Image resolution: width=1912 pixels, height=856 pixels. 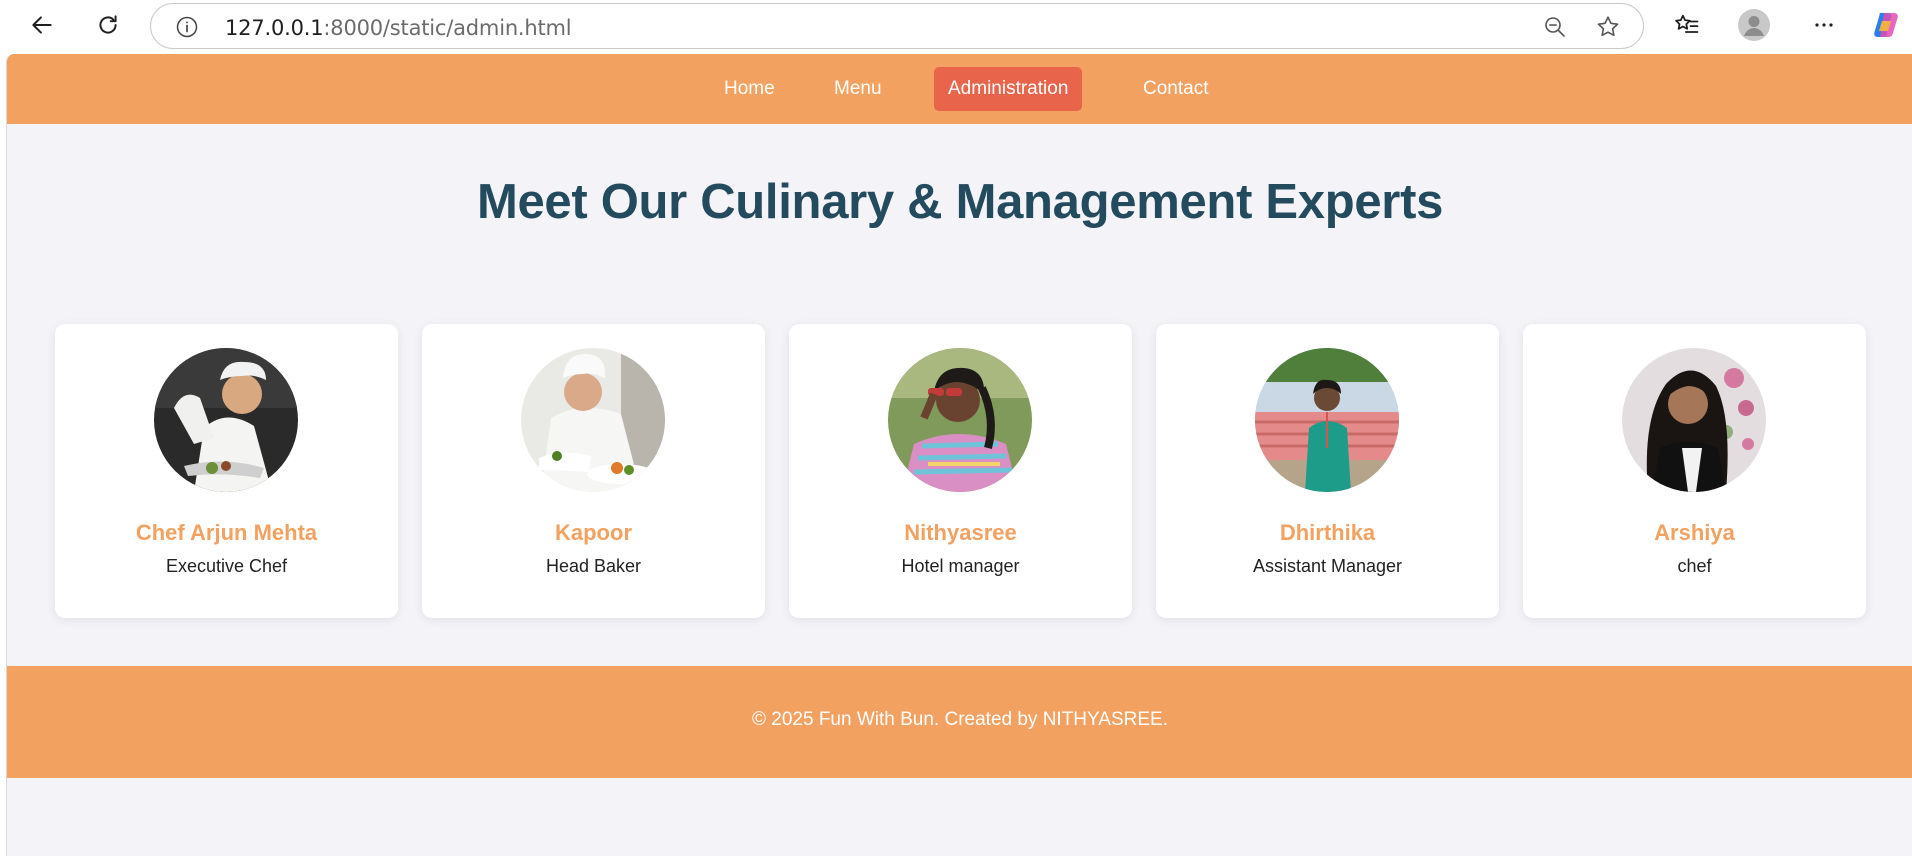 I want to click on member-name: Chef Arjun Mehta, so click(x=226, y=532).